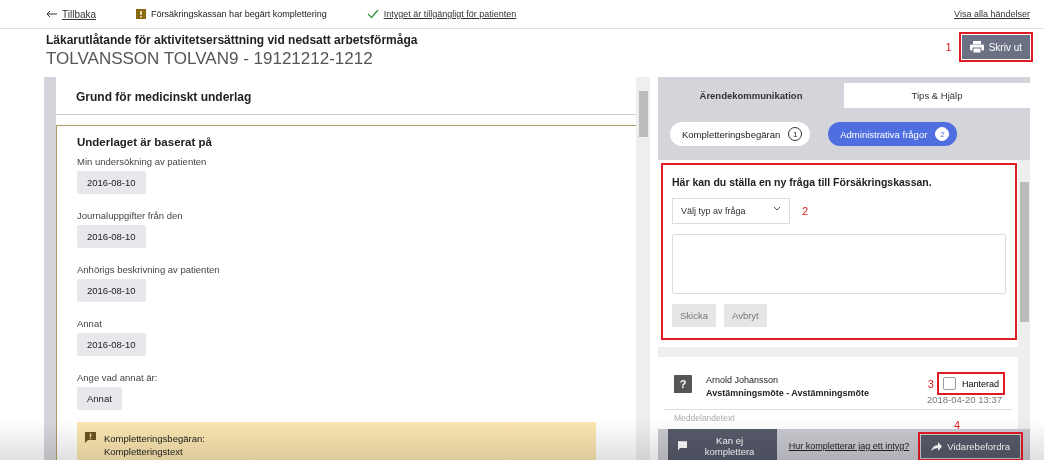 This screenshot has height=460, width=1044. What do you see at coordinates (805, 211) in the screenshot?
I see `callout-number: 2` at bounding box center [805, 211].